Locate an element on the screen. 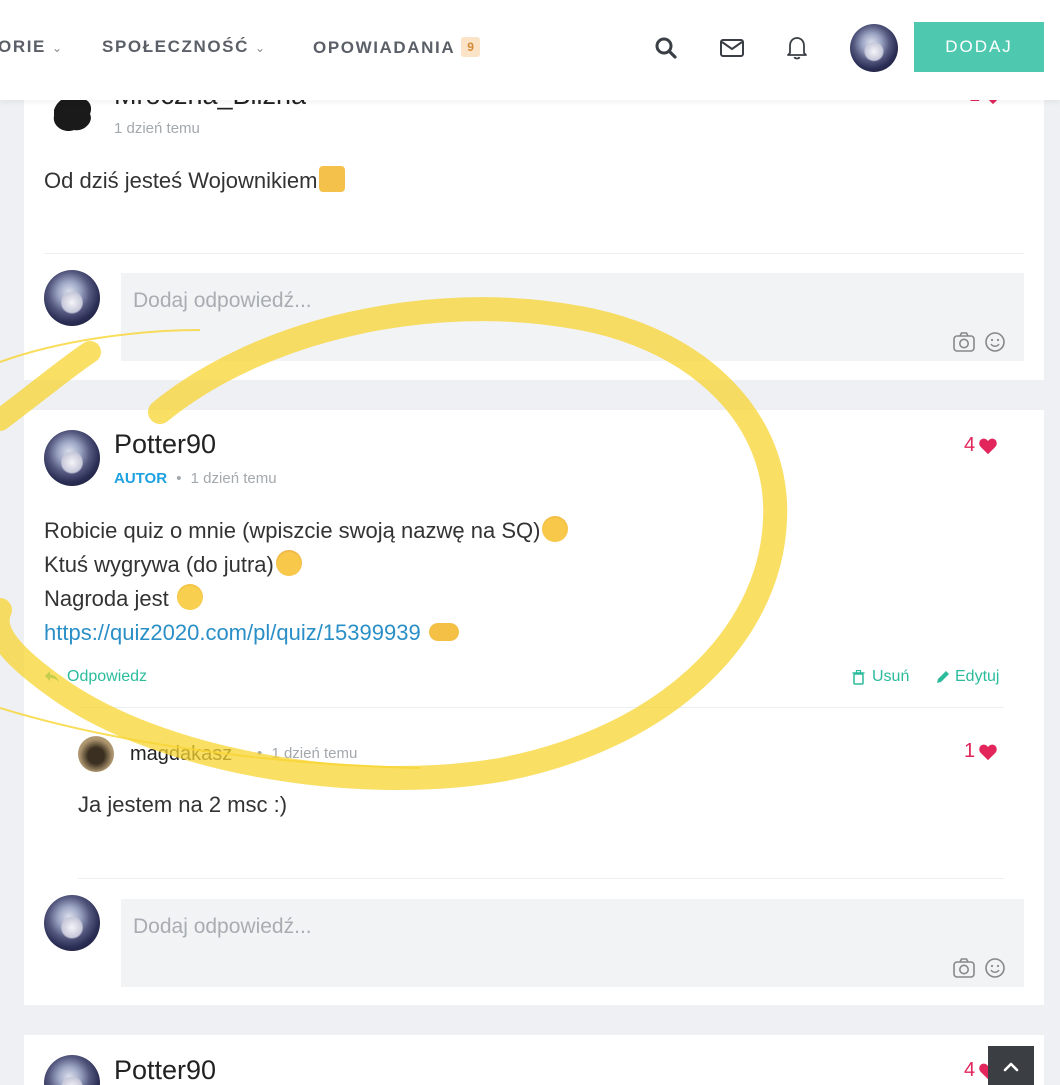  nav-item-categories: ORIE ⌄ is located at coordinates (32, 47).